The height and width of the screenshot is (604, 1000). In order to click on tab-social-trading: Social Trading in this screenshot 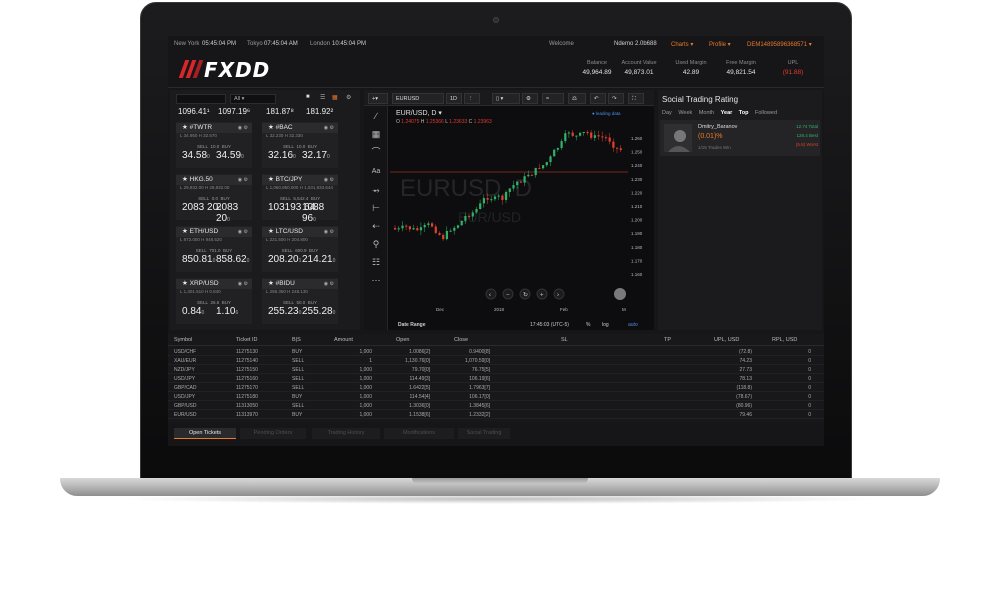, I will do `click(484, 433)`.